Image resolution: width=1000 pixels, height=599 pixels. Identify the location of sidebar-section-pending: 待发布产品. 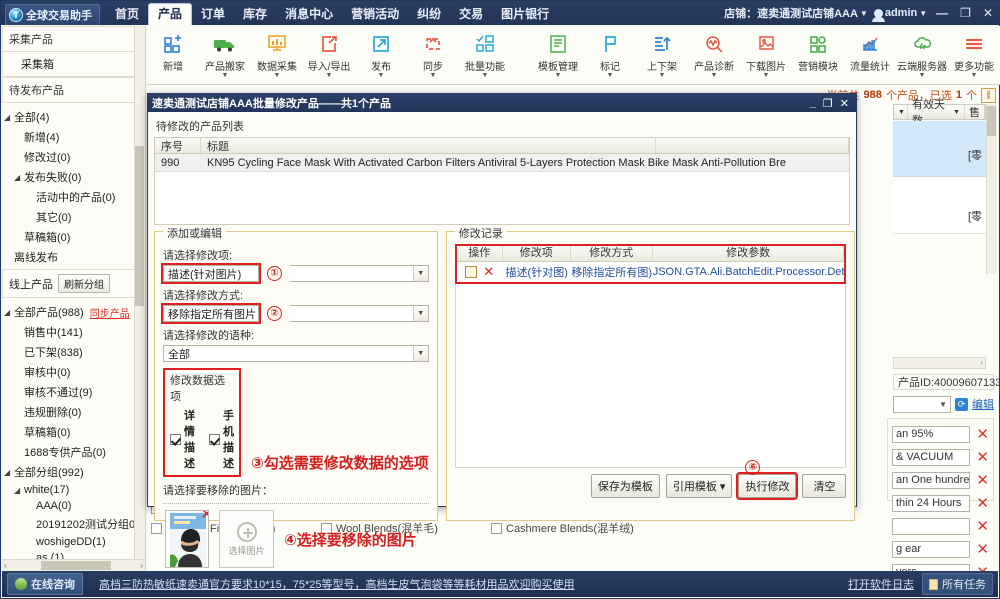
(73, 90).